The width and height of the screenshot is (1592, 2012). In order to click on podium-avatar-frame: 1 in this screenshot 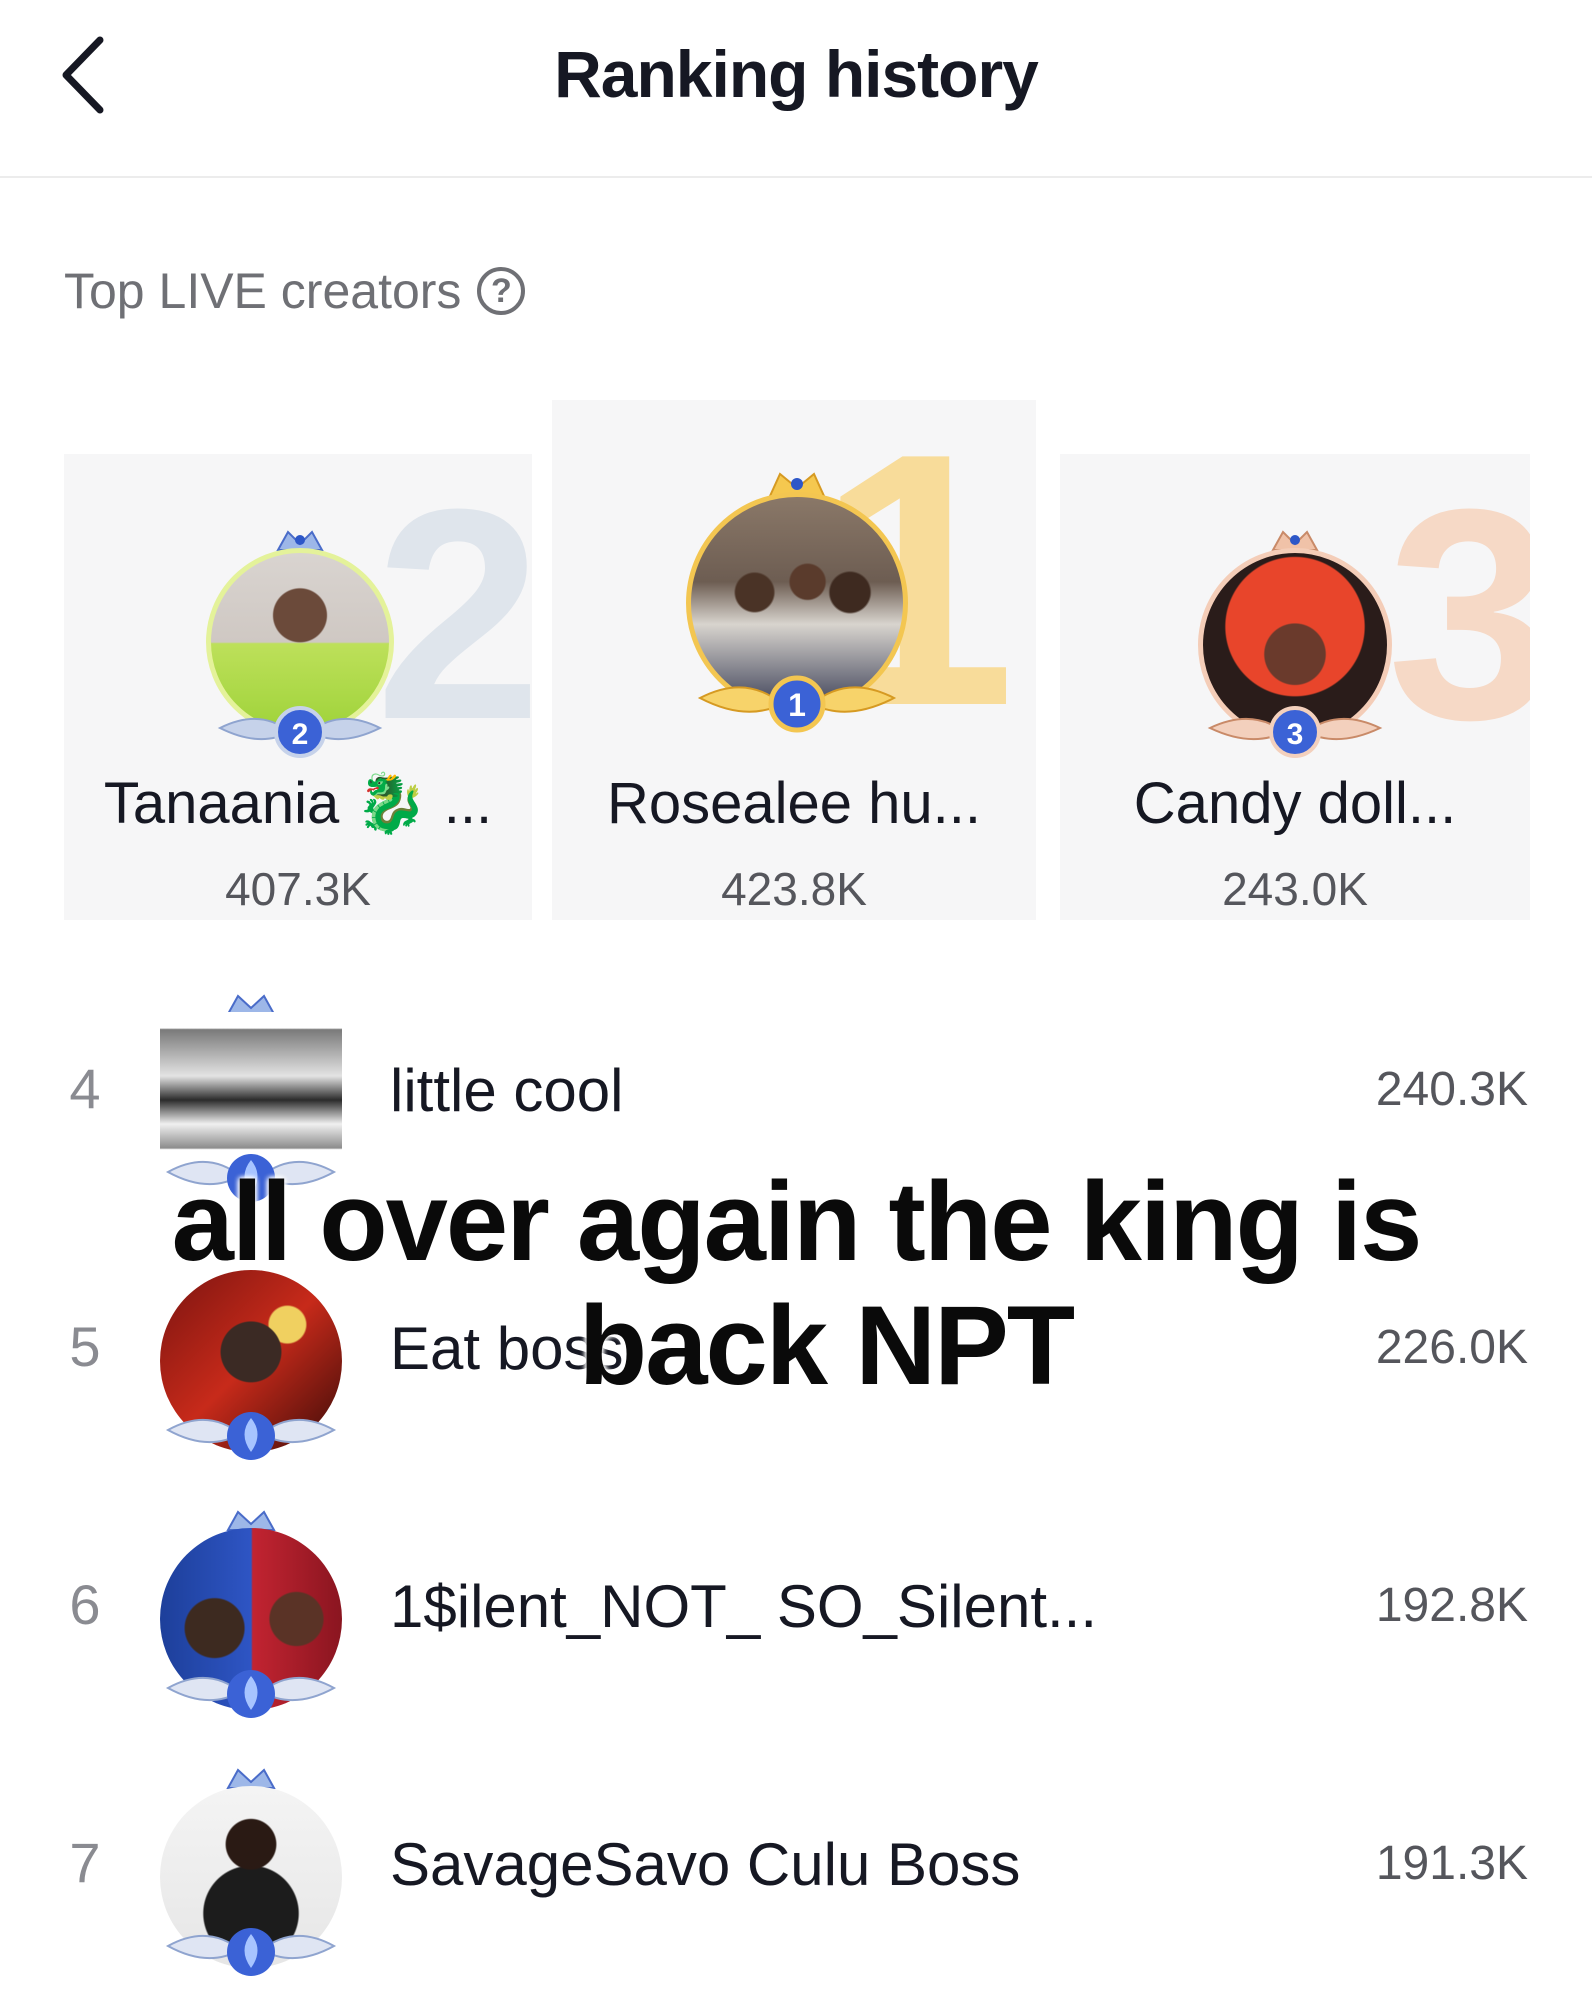, I will do `click(797, 595)`.